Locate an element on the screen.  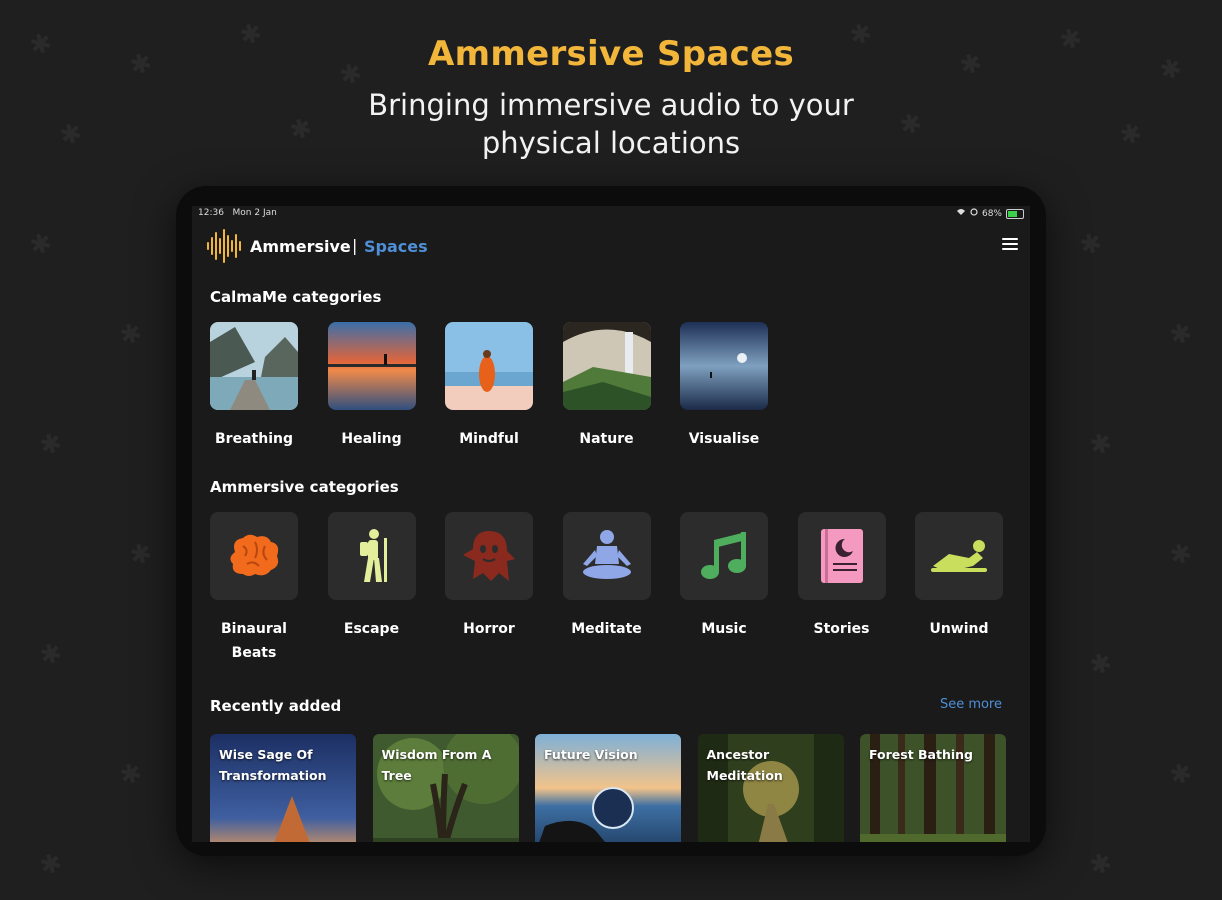
hiker-icon is located at coordinates (373, 555).